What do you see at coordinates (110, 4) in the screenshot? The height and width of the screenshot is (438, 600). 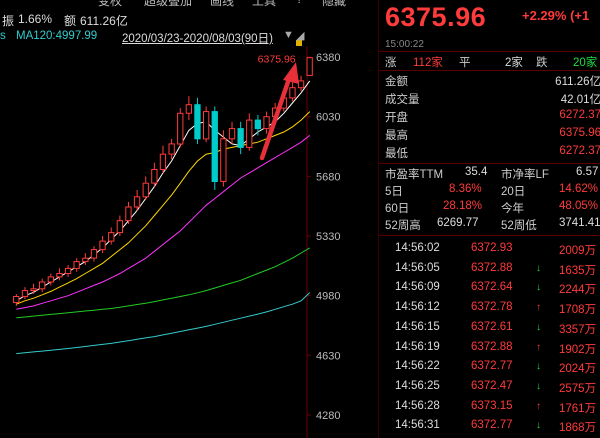 I see `toolbar-btn-adjust: 变权` at bounding box center [110, 4].